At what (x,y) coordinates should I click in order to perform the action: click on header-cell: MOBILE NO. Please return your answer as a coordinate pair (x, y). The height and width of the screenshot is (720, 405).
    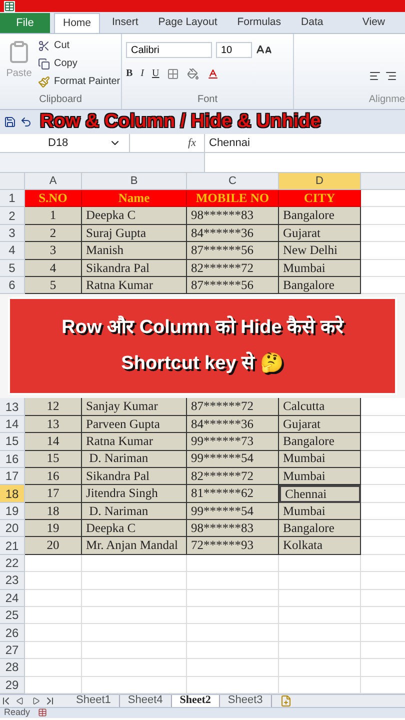
    Looking at the image, I should click on (233, 199).